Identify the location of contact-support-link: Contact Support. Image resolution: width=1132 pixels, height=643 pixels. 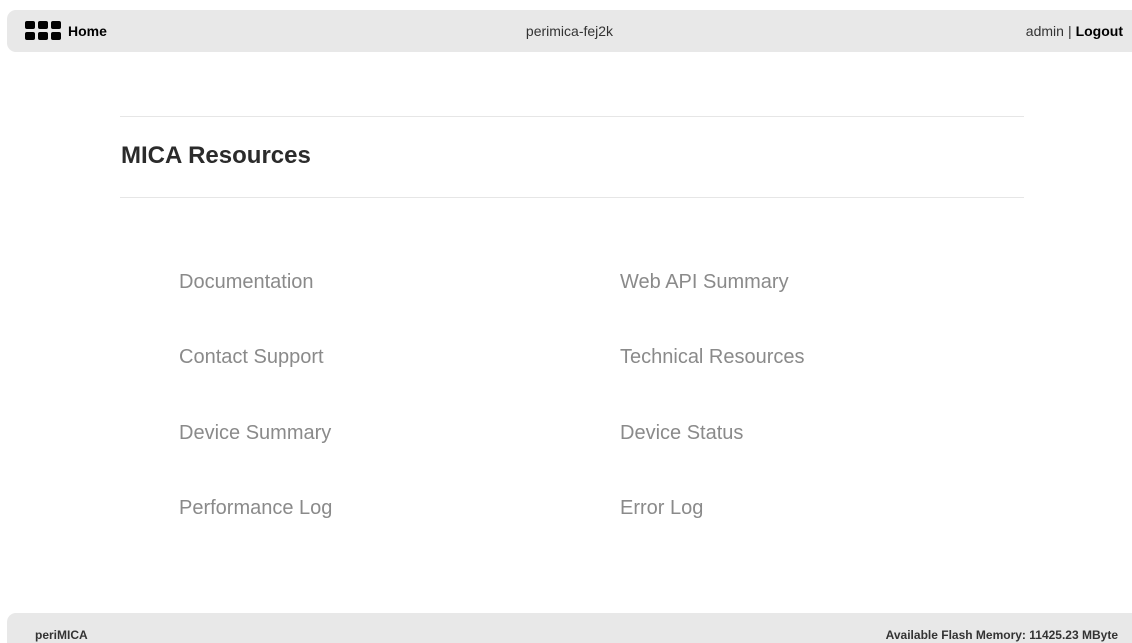
(251, 357).